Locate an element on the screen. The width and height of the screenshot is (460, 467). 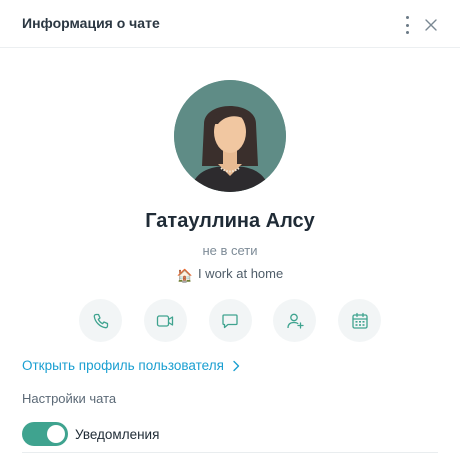
chat-bubble-icon is located at coordinates (230, 320).